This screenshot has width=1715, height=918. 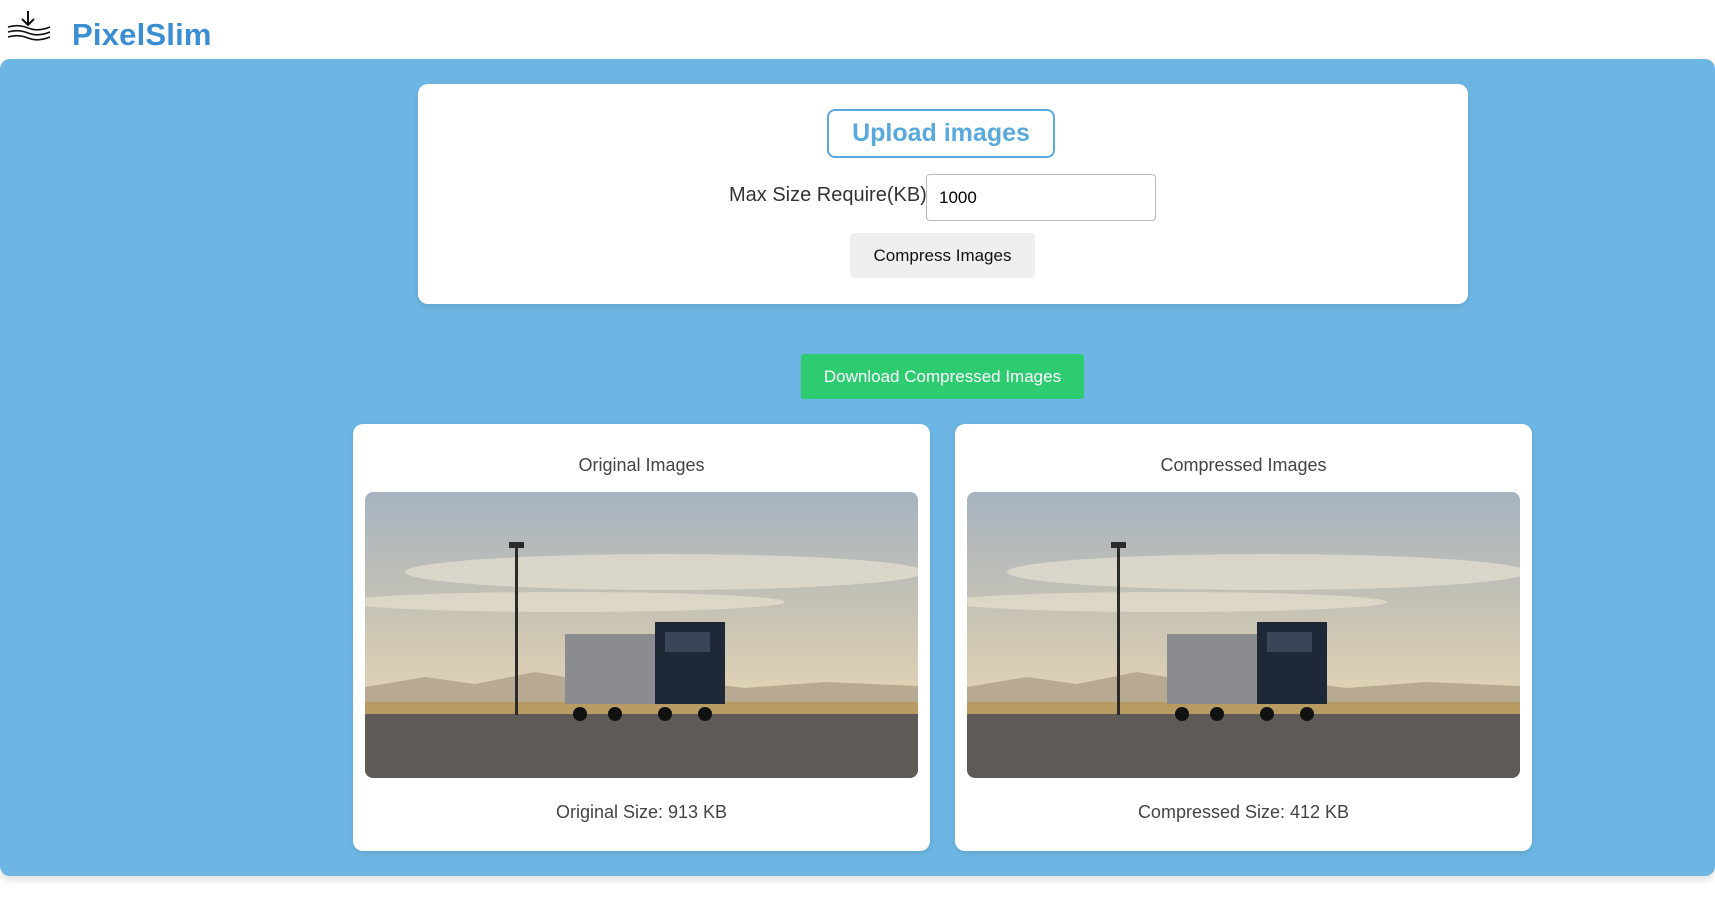 I want to click on max-size-input, so click(x=1041, y=197).